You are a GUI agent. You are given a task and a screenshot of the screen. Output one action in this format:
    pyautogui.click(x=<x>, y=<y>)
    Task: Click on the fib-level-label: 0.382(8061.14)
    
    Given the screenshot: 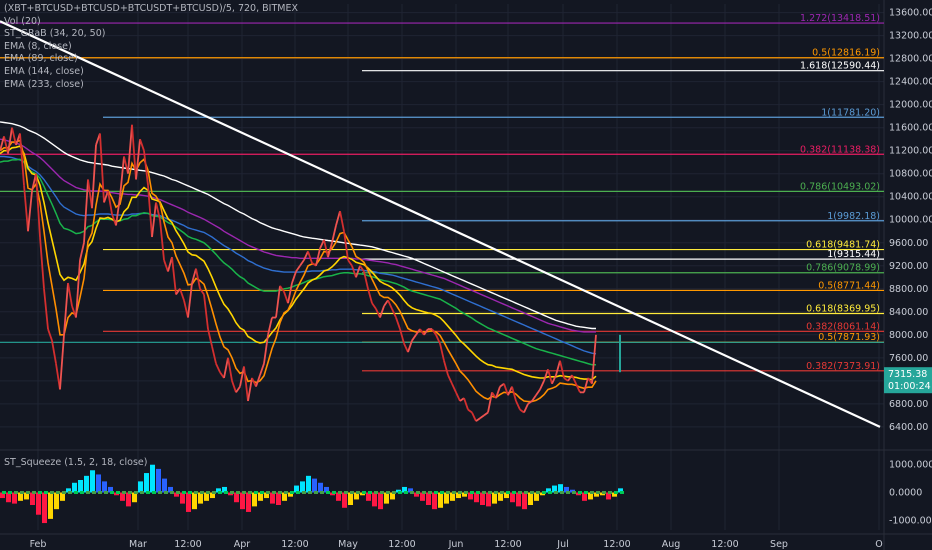 What is the action you would take?
    pyautogui.click(x=843, y=326)
    